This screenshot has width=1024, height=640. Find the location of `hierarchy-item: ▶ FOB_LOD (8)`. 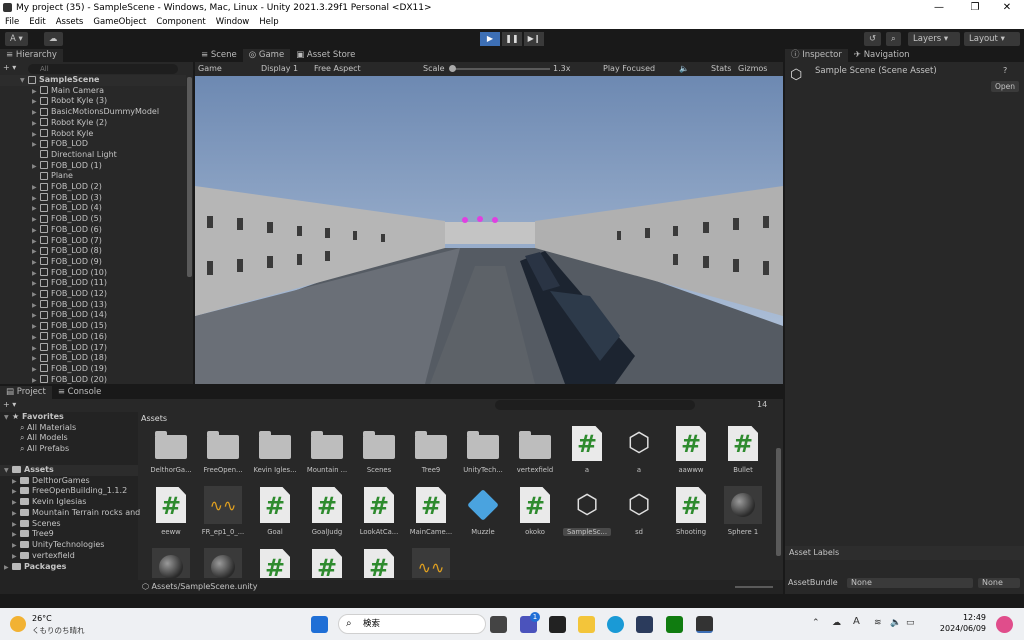

hierarchy-item: ▶ FOB_LOD (8) is located at coordinates (93, 251).